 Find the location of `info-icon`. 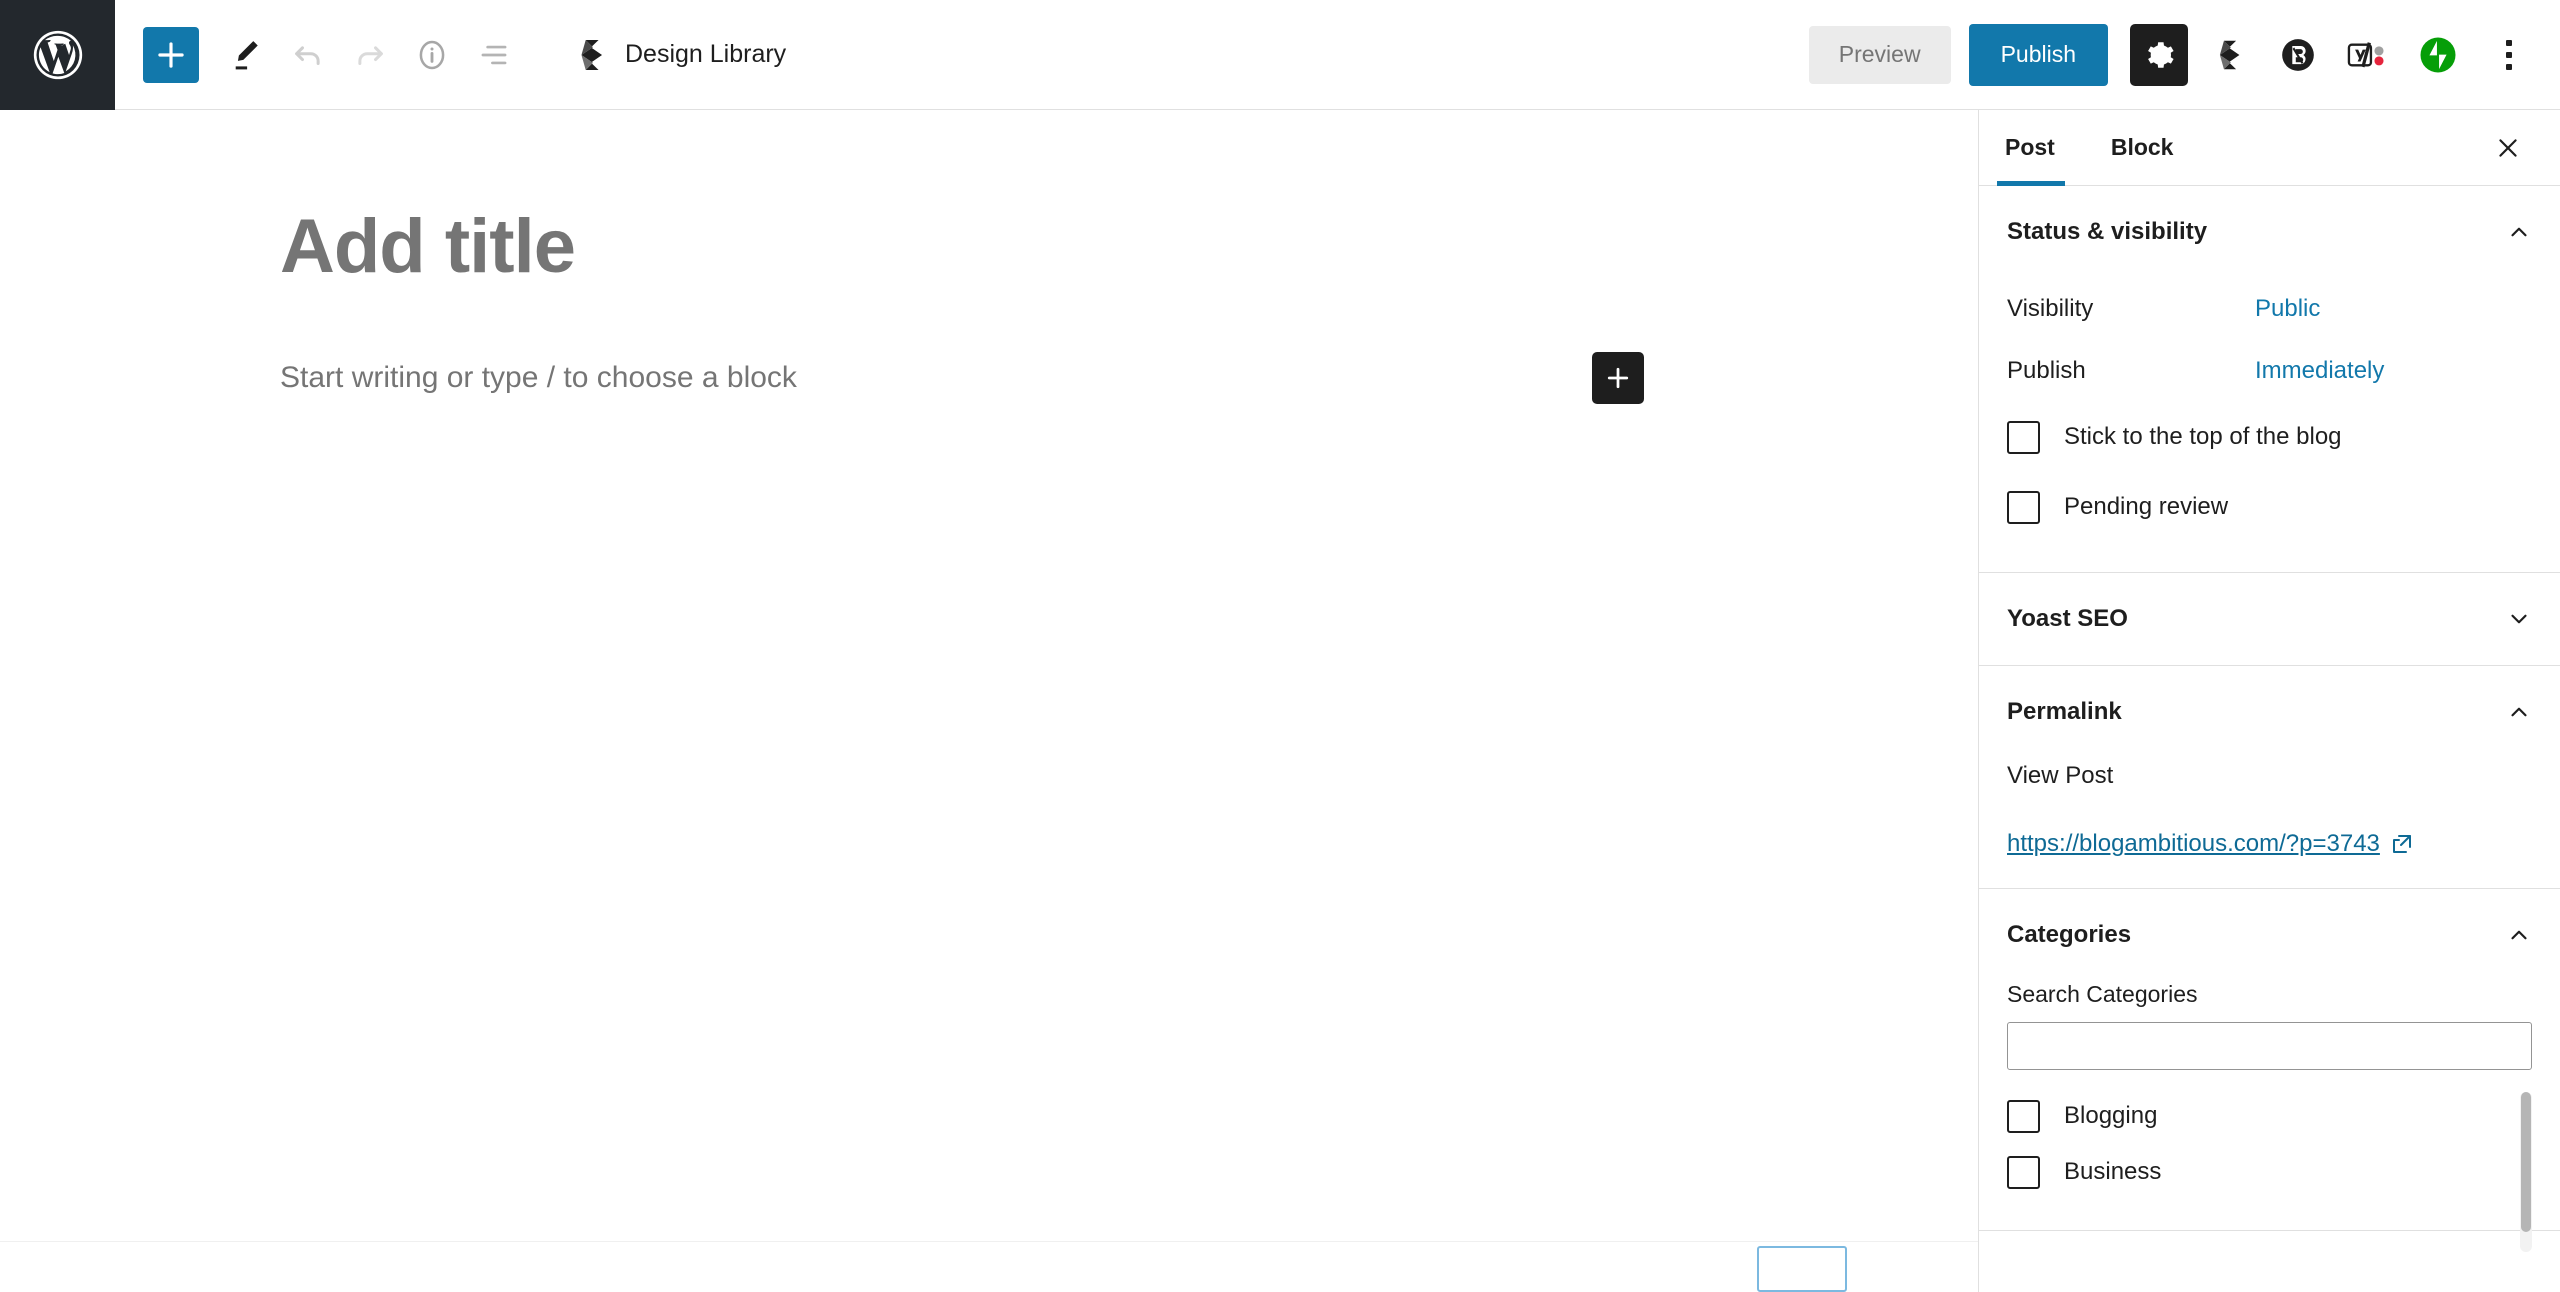

info-icon is located at coordinates (432, 54).